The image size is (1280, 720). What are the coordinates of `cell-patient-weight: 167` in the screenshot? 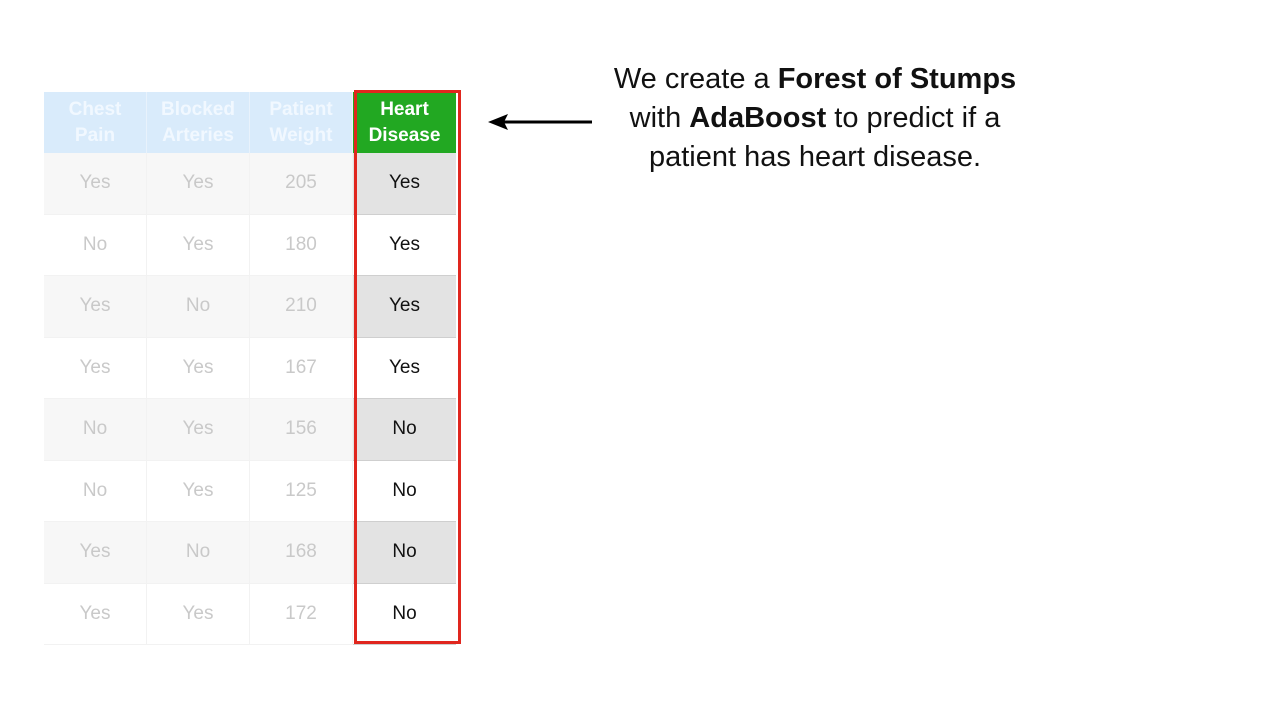 It's located at (301, 368).